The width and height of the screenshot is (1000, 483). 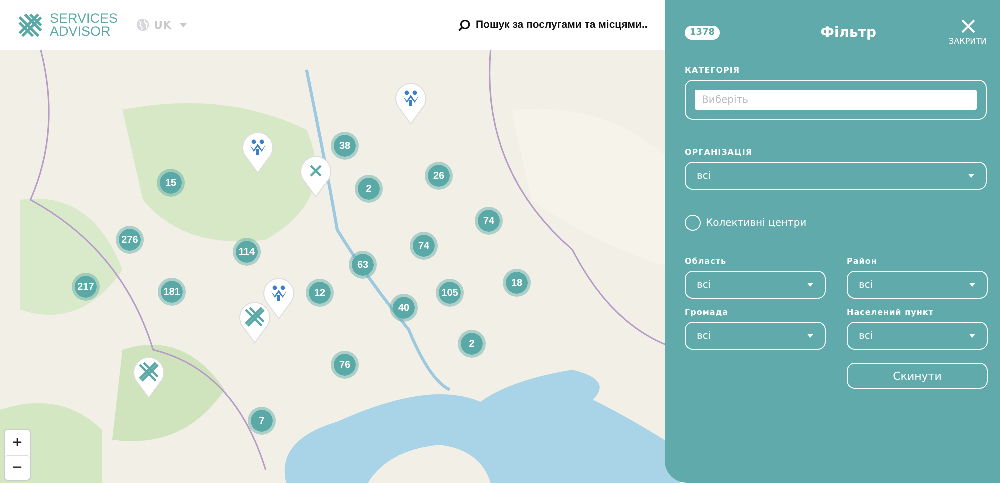 I want to click on close-button: ЗАКРИТИ, so click(x=968, y=32).